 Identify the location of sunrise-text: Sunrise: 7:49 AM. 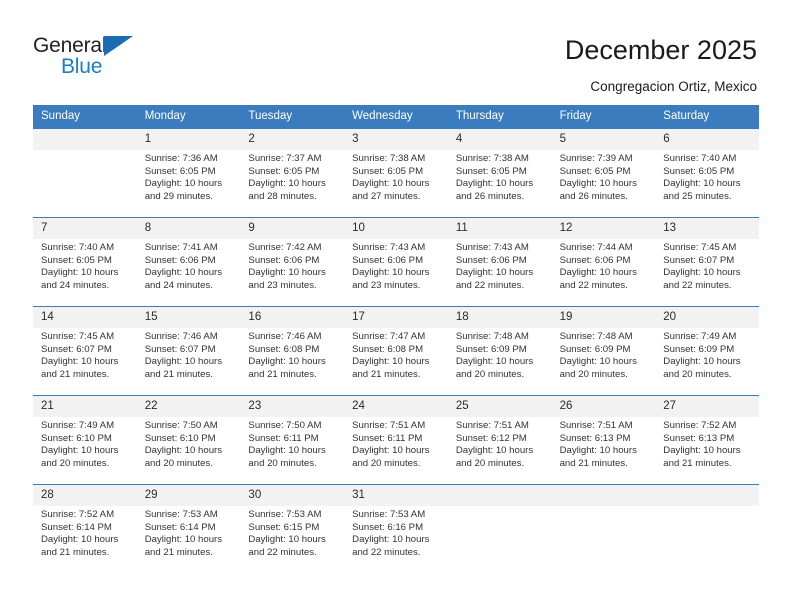
(700, 336).